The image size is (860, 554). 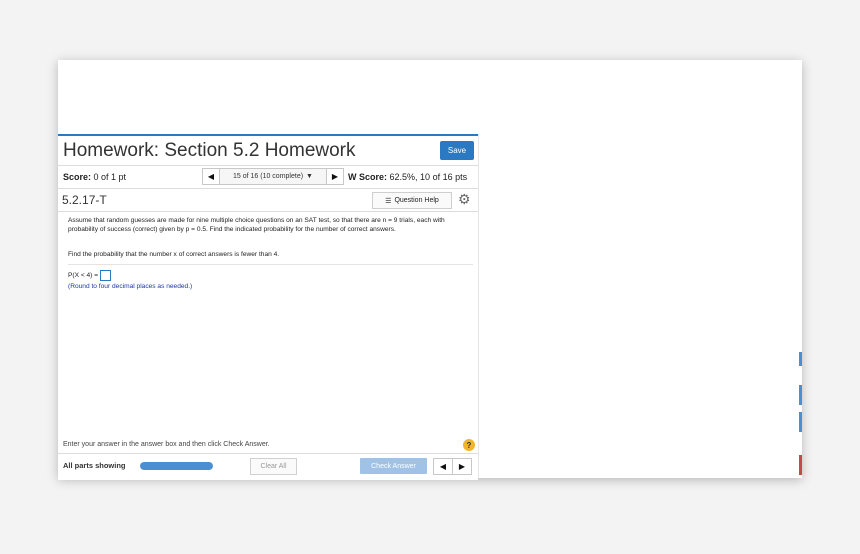 I want to click on save-button: Save, so click(x=457, y=150).